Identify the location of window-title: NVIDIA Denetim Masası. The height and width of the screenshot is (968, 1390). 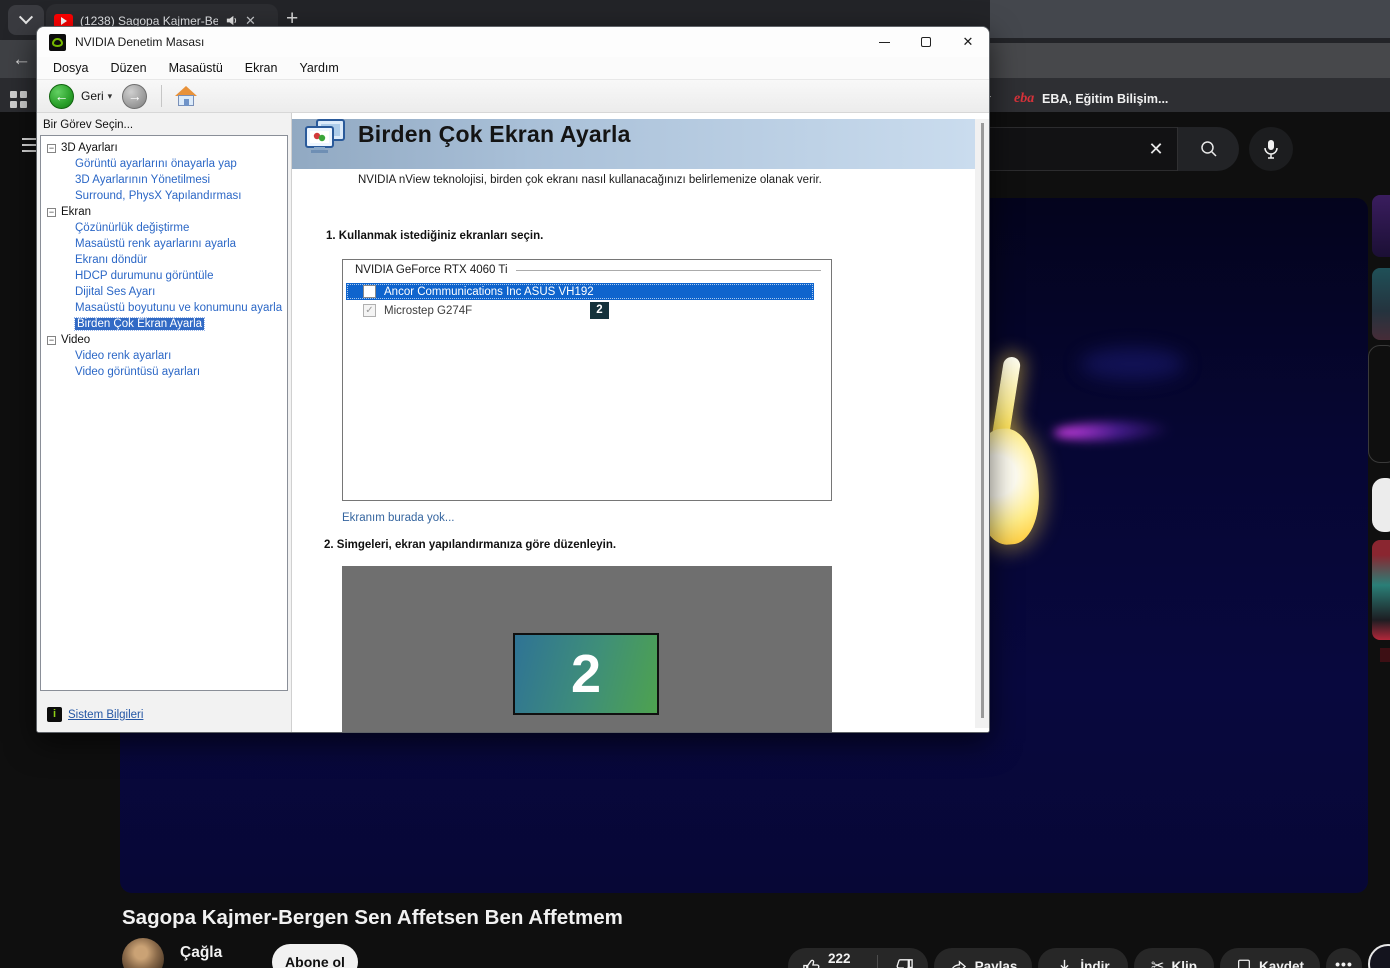
(140, 42).